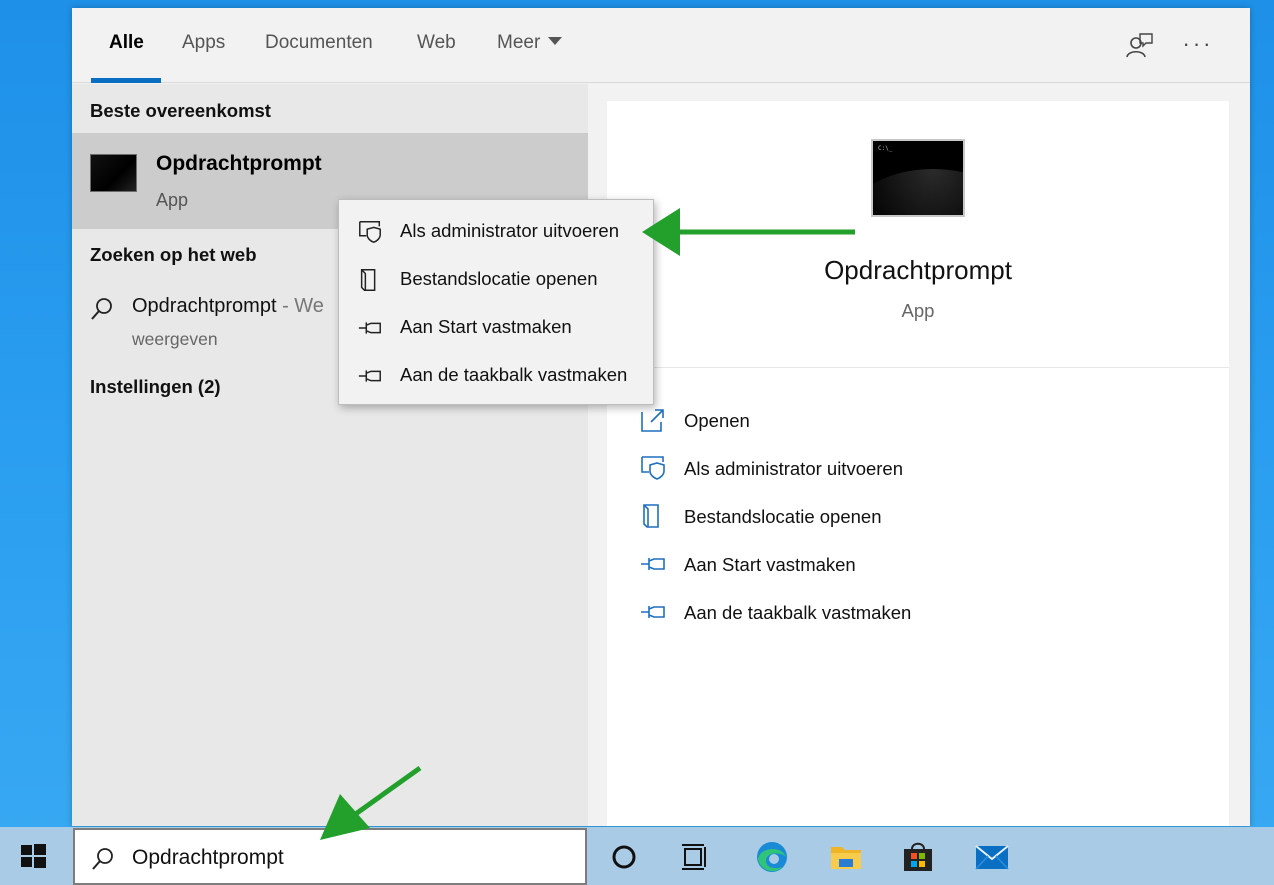 Image resolution: width=1274 pixels, height=885 pixels. What do you see at coordinates (919, 421) in the screenshot?
I see `action-open: Openen` at bounding box center [919, 421].